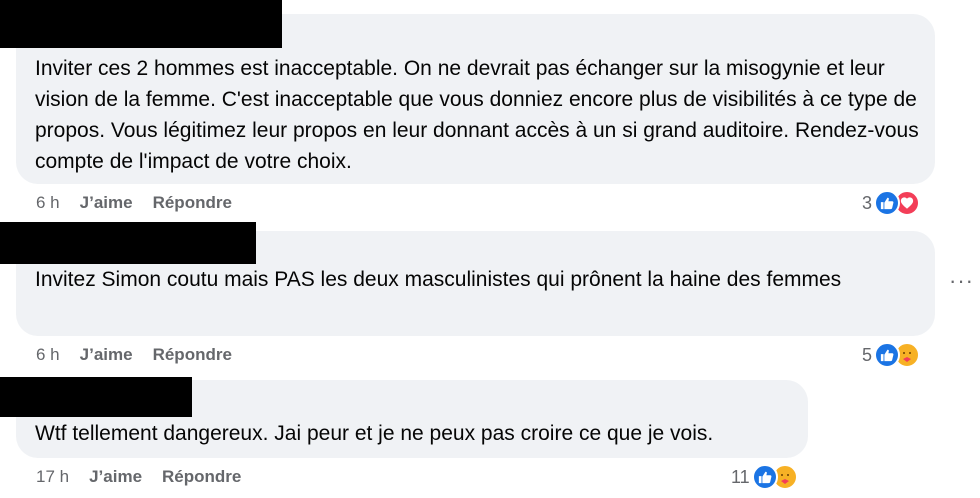 The width and height of the screenshot is (980, 498). What do you see at coordinates (740, 476) in the screenshot?
I see `reaction-count: 11` at bounding box center [740, 476].